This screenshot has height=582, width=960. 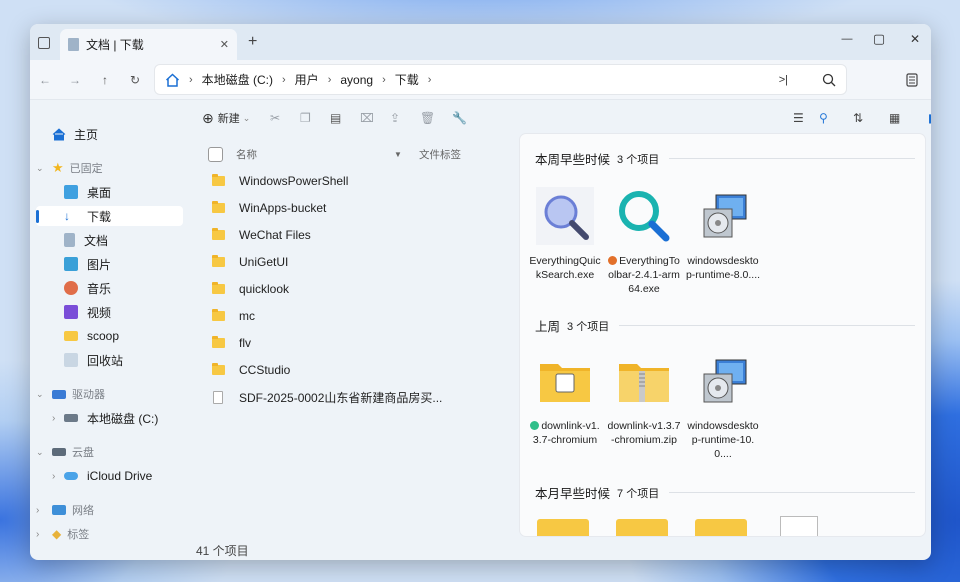 What do you see at coordinates (367, 118) in the screenshot?
I see `rename-icon: ⌧` at bounding box center [367, 118].